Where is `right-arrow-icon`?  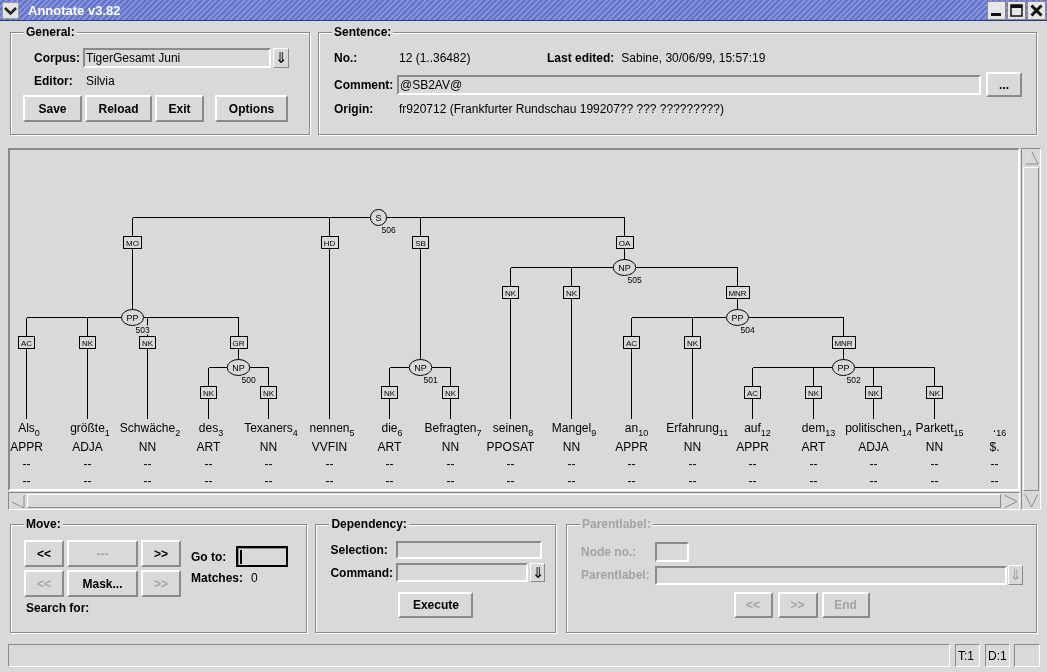
right-arrow-icon is located at coordinates (1010, 501).